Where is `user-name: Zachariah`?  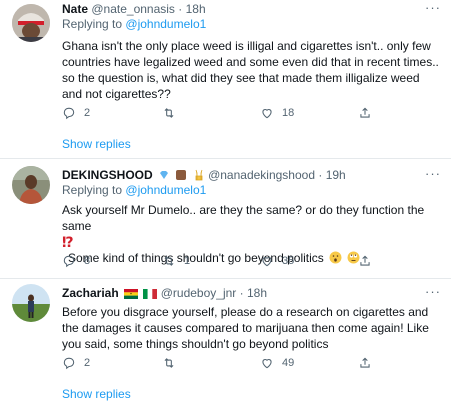 user-name: Zachariah is located at coordinates (90, 293).